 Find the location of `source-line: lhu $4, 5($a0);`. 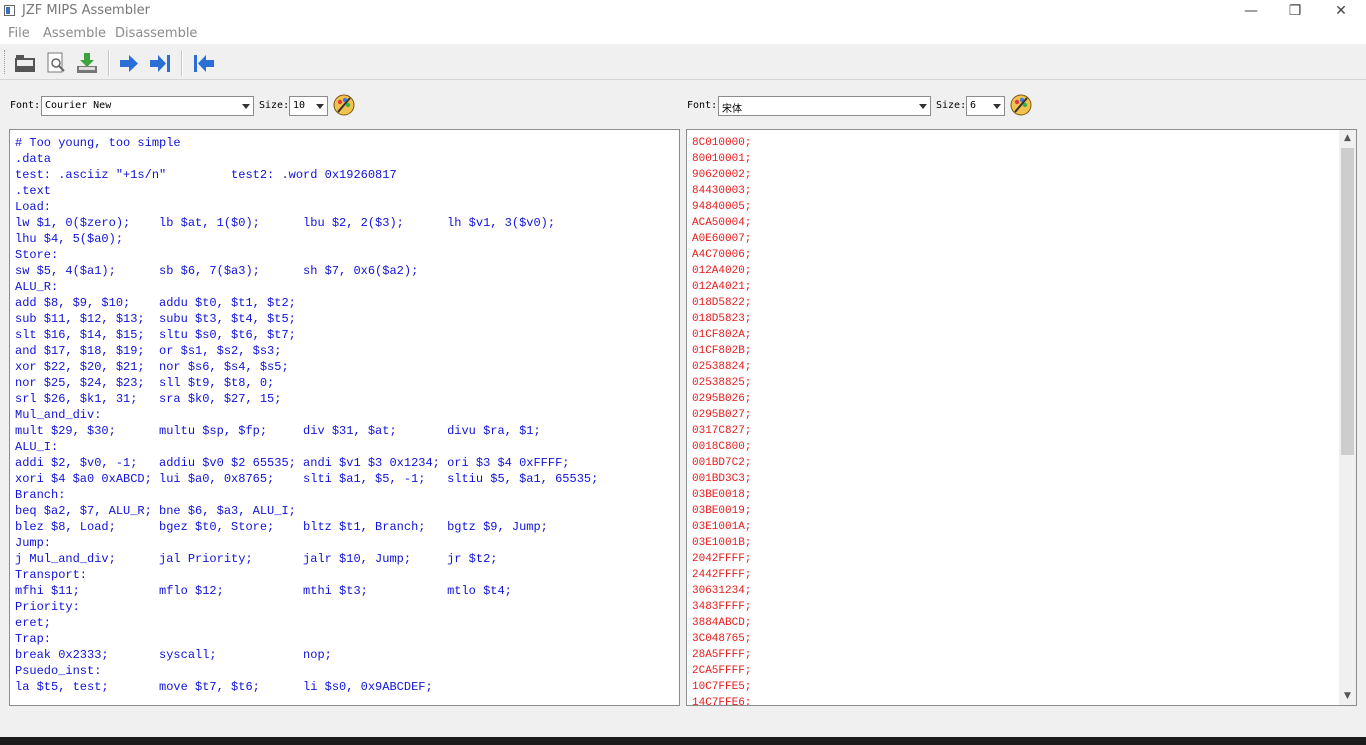

source-line: lhu $4, 5($a0); is located at coordinates (69, 239).